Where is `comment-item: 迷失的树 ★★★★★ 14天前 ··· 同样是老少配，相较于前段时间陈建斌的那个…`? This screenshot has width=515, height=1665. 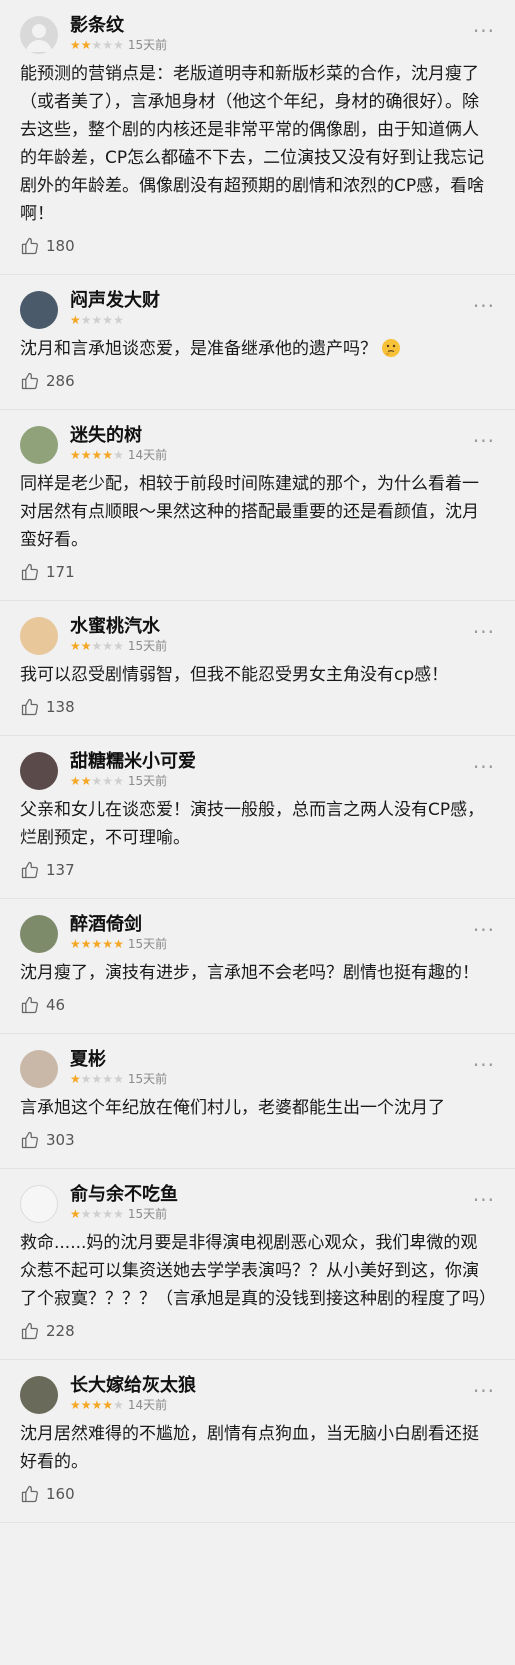 comment-item: 迷失的树 ★★★★★ 14天前 ··· 同样是老少配，相较于前段时间陈建斌的那个… is located at coordinates (257, 505).